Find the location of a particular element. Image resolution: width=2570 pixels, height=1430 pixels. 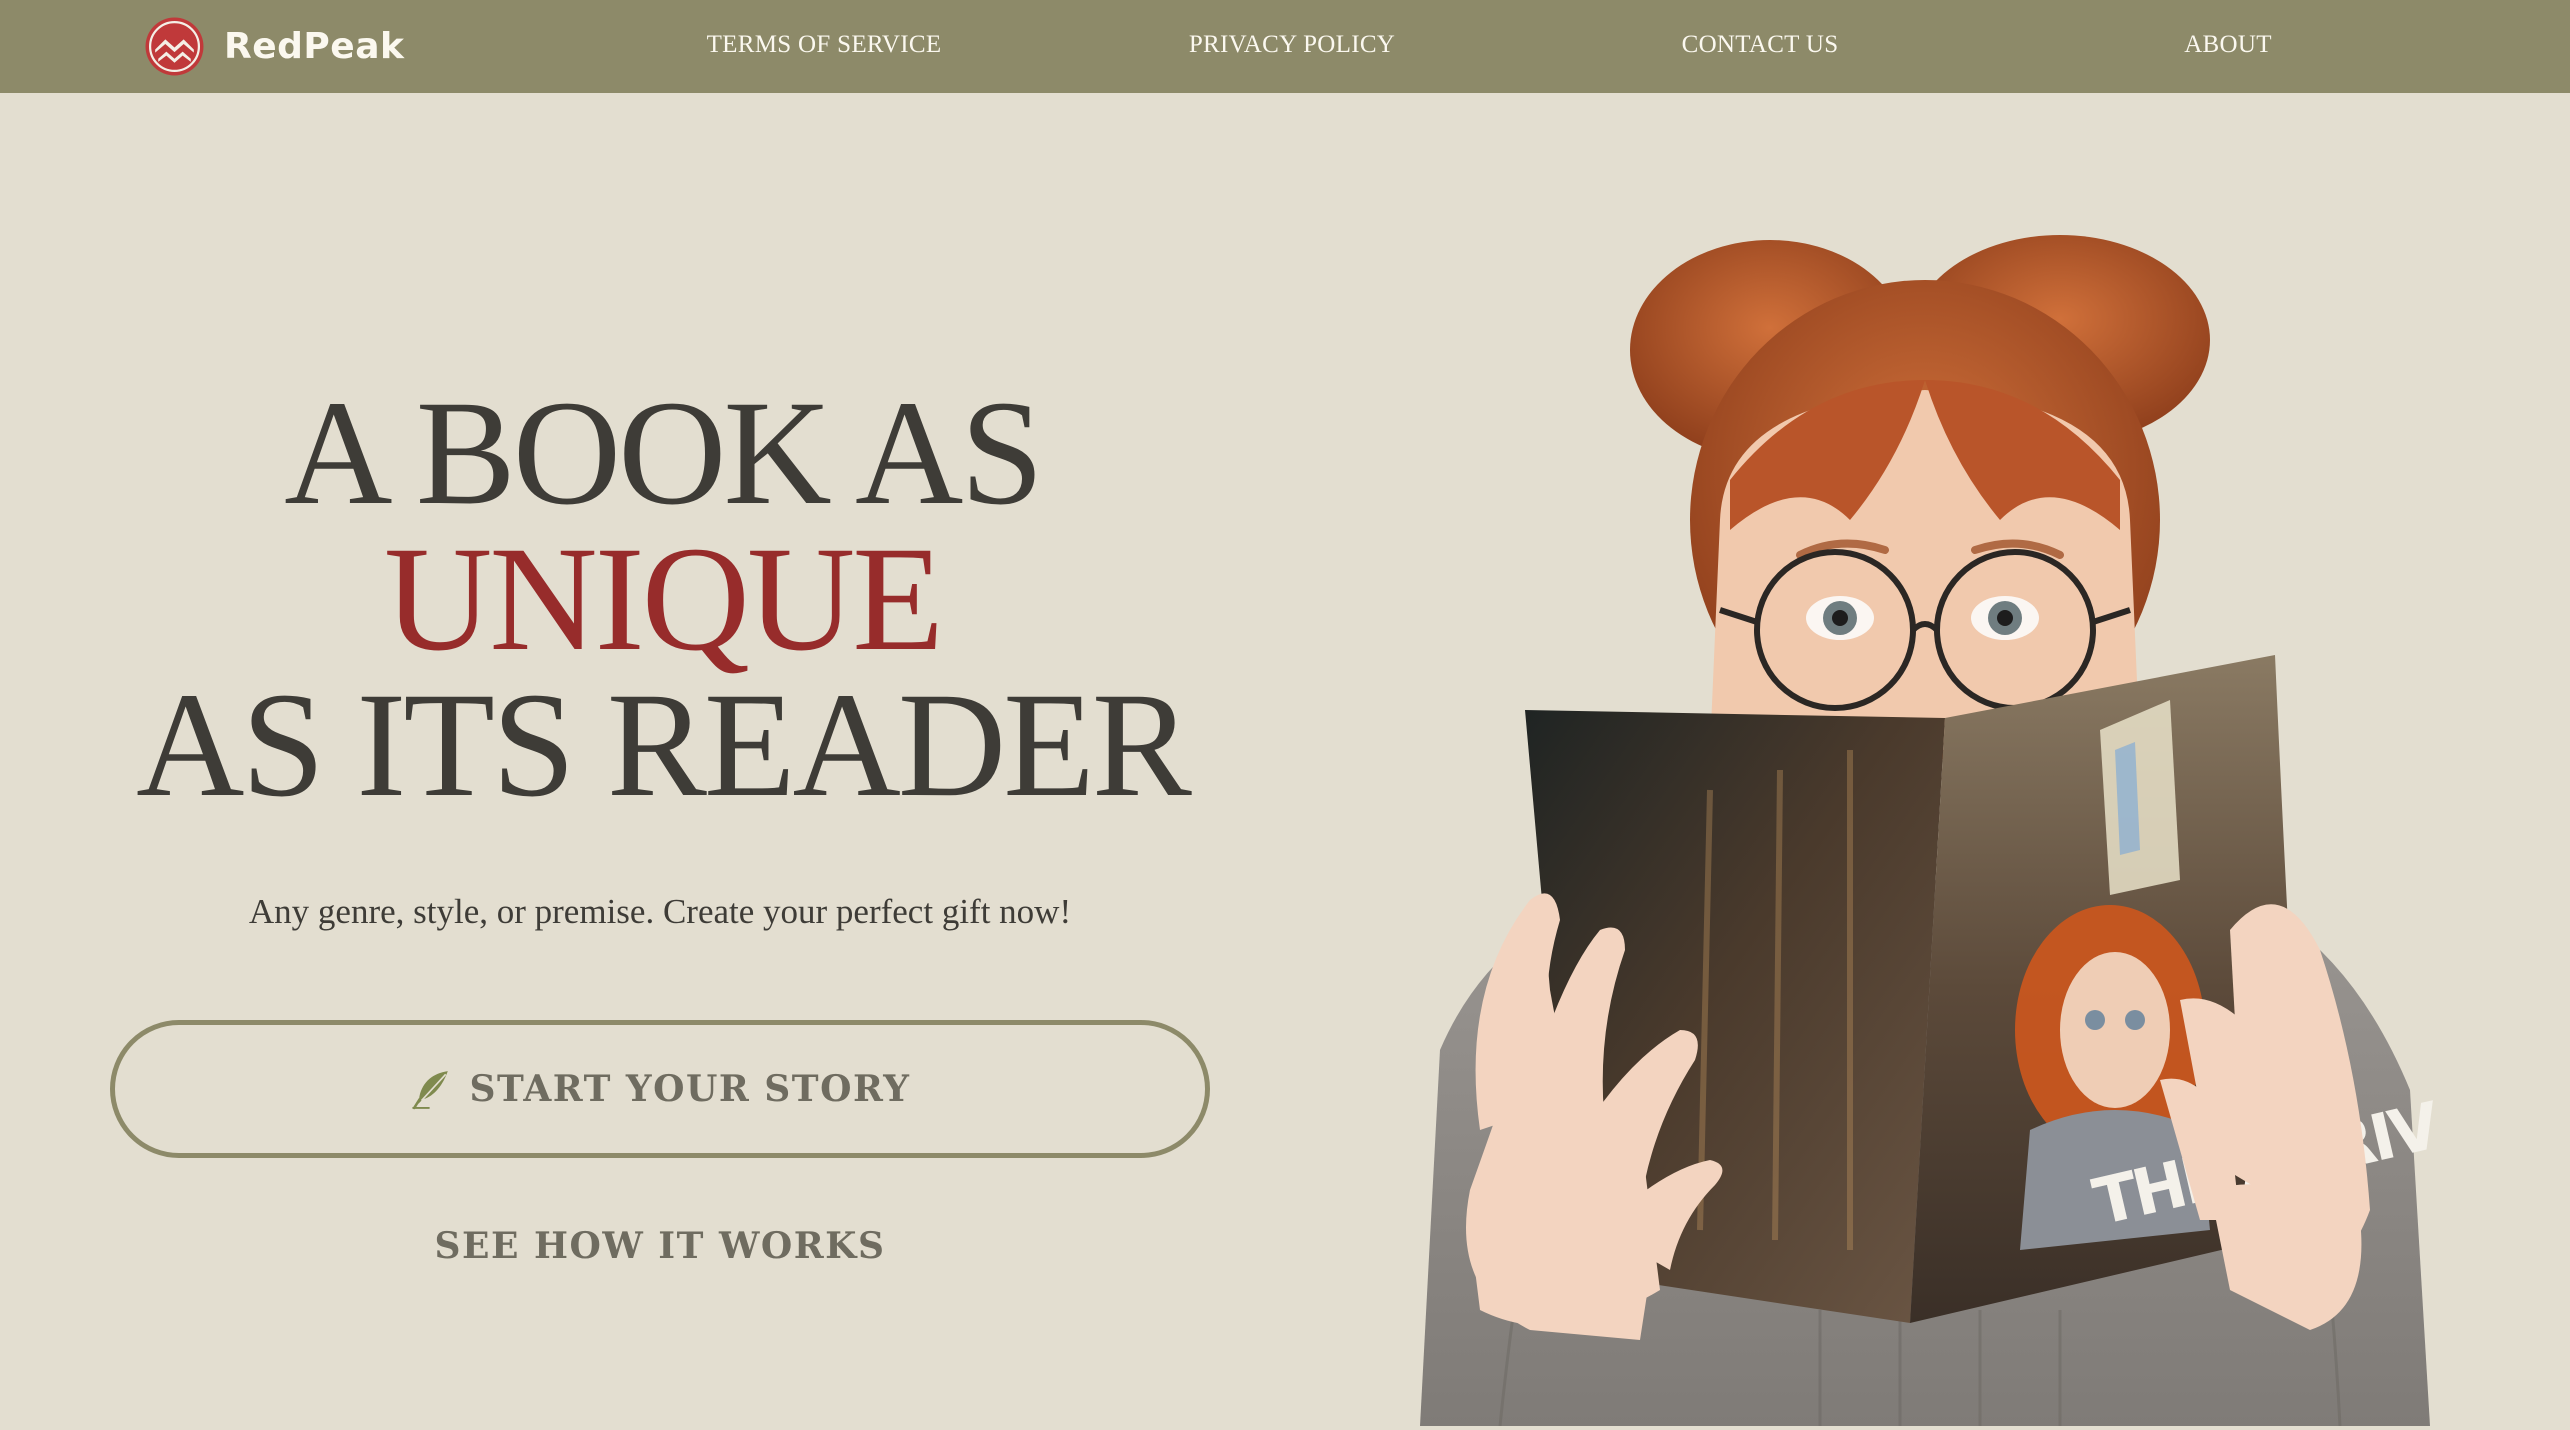

brand-name: RedPeak is located at coordinates (314, 46).